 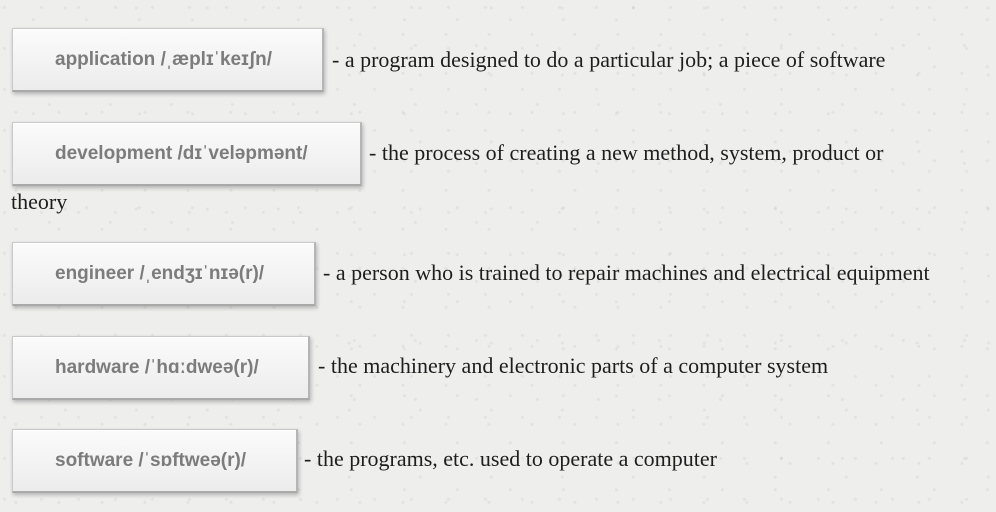 I want to click on term-label: application /ˌæplɪˈkeɪʃn/, so click(x=164, y=59).